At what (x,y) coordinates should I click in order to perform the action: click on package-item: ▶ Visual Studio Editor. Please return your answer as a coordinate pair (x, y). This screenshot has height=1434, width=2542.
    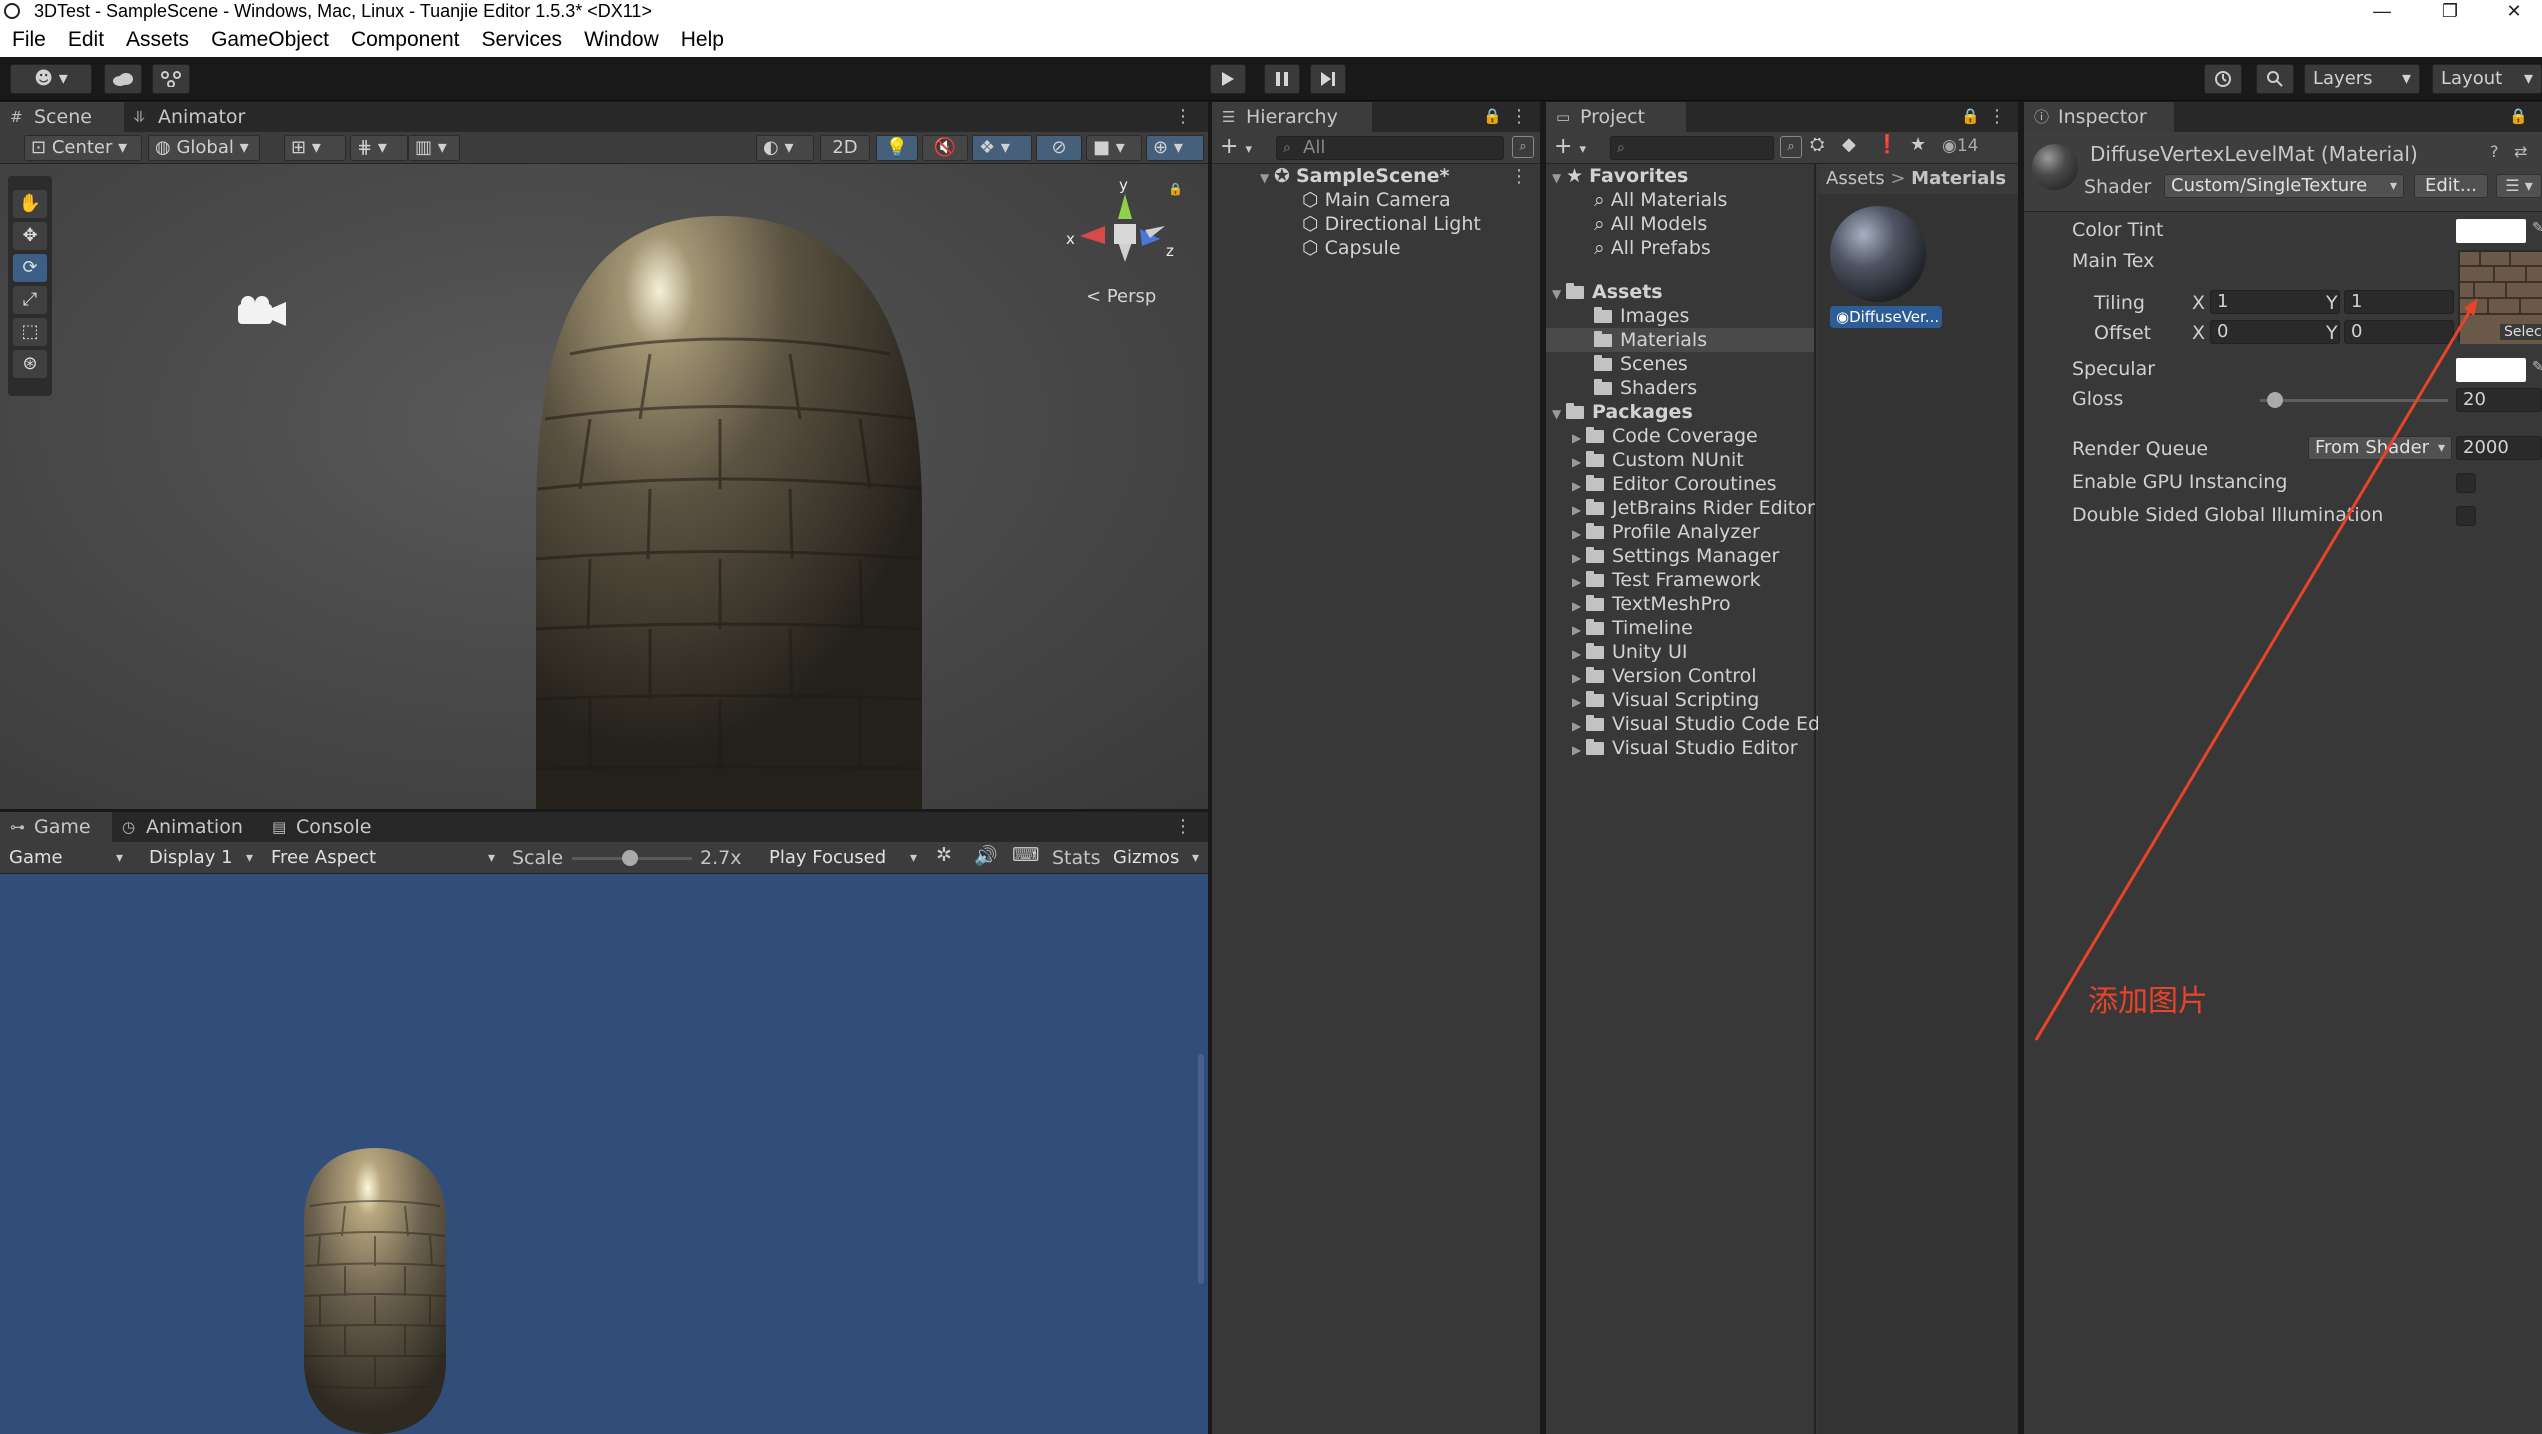
    Looking at the image, I should click on (1685, 749).